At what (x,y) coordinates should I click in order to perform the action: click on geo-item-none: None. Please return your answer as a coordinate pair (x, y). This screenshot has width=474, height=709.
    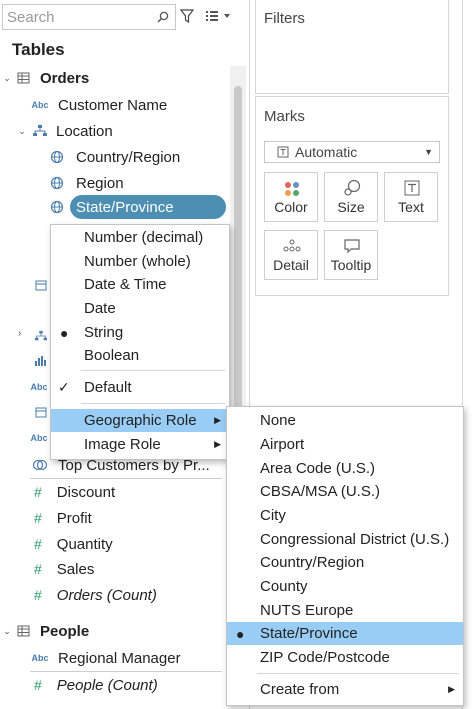
    Looking at the image, I should click on (345, 420).